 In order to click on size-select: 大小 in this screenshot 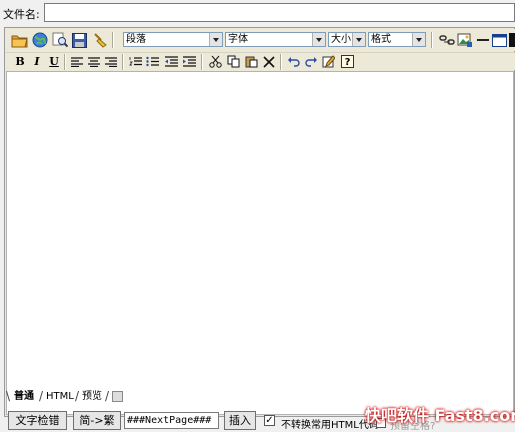, I will do `click(347, 39)`.